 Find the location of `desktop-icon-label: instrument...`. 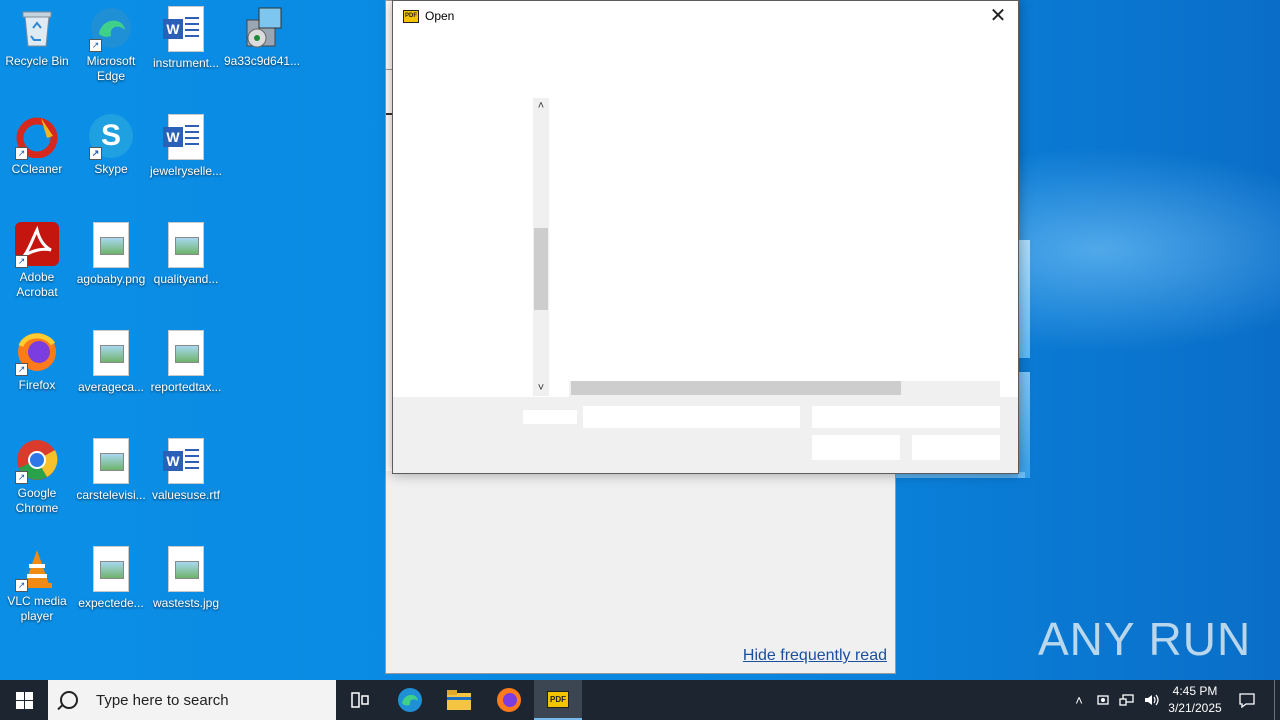

desktop-icon-label: instrument... is located at coordinates (186, 63).